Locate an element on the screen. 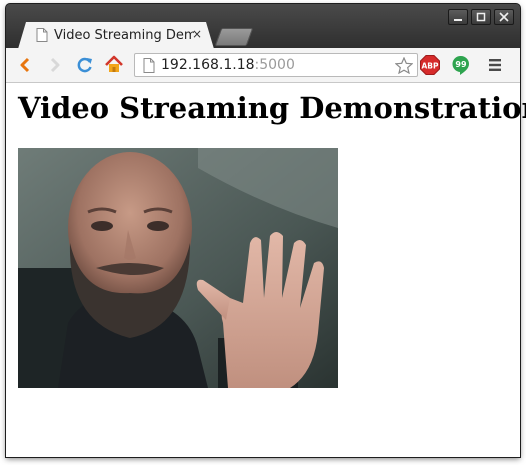 The image size is (526, 465). close-window-button is located at coordinates (504, 17).